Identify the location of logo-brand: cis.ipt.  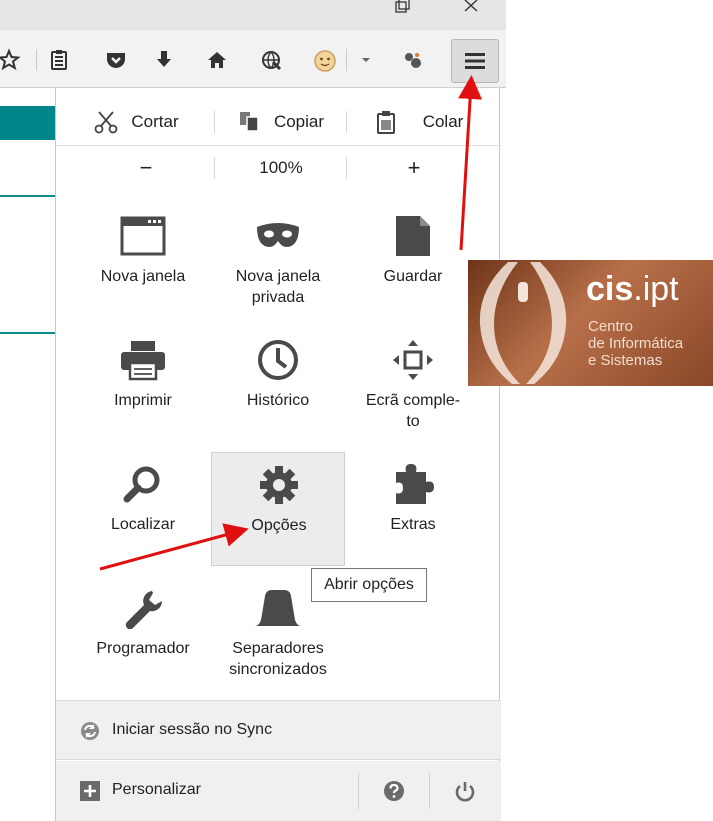
(632, 289).